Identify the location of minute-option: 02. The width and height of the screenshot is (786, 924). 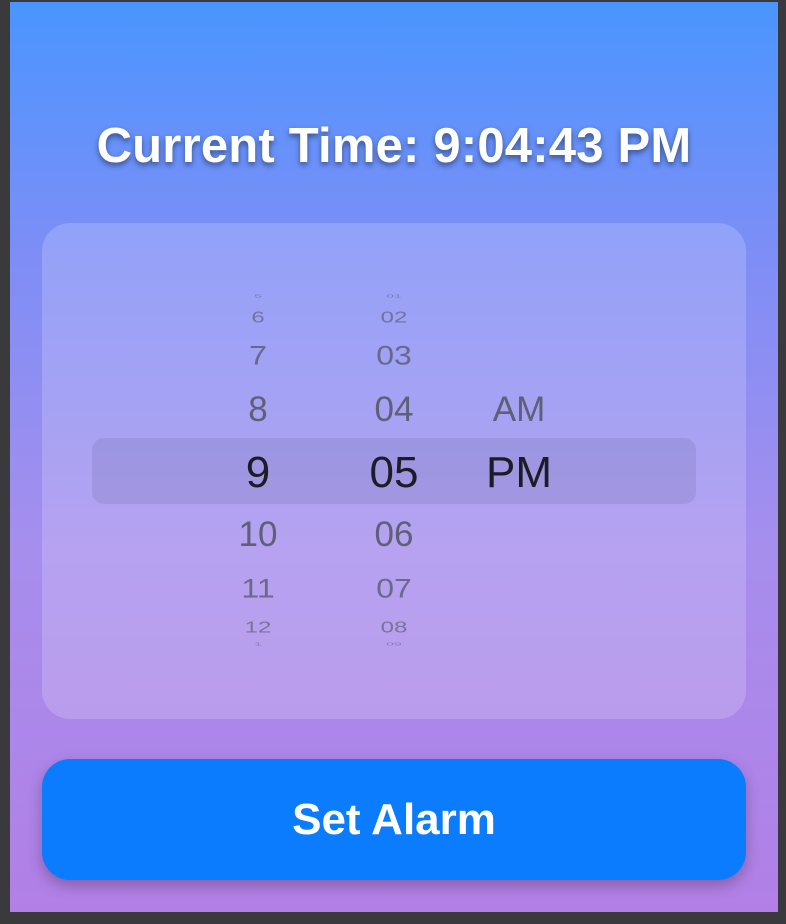
(394, 318).